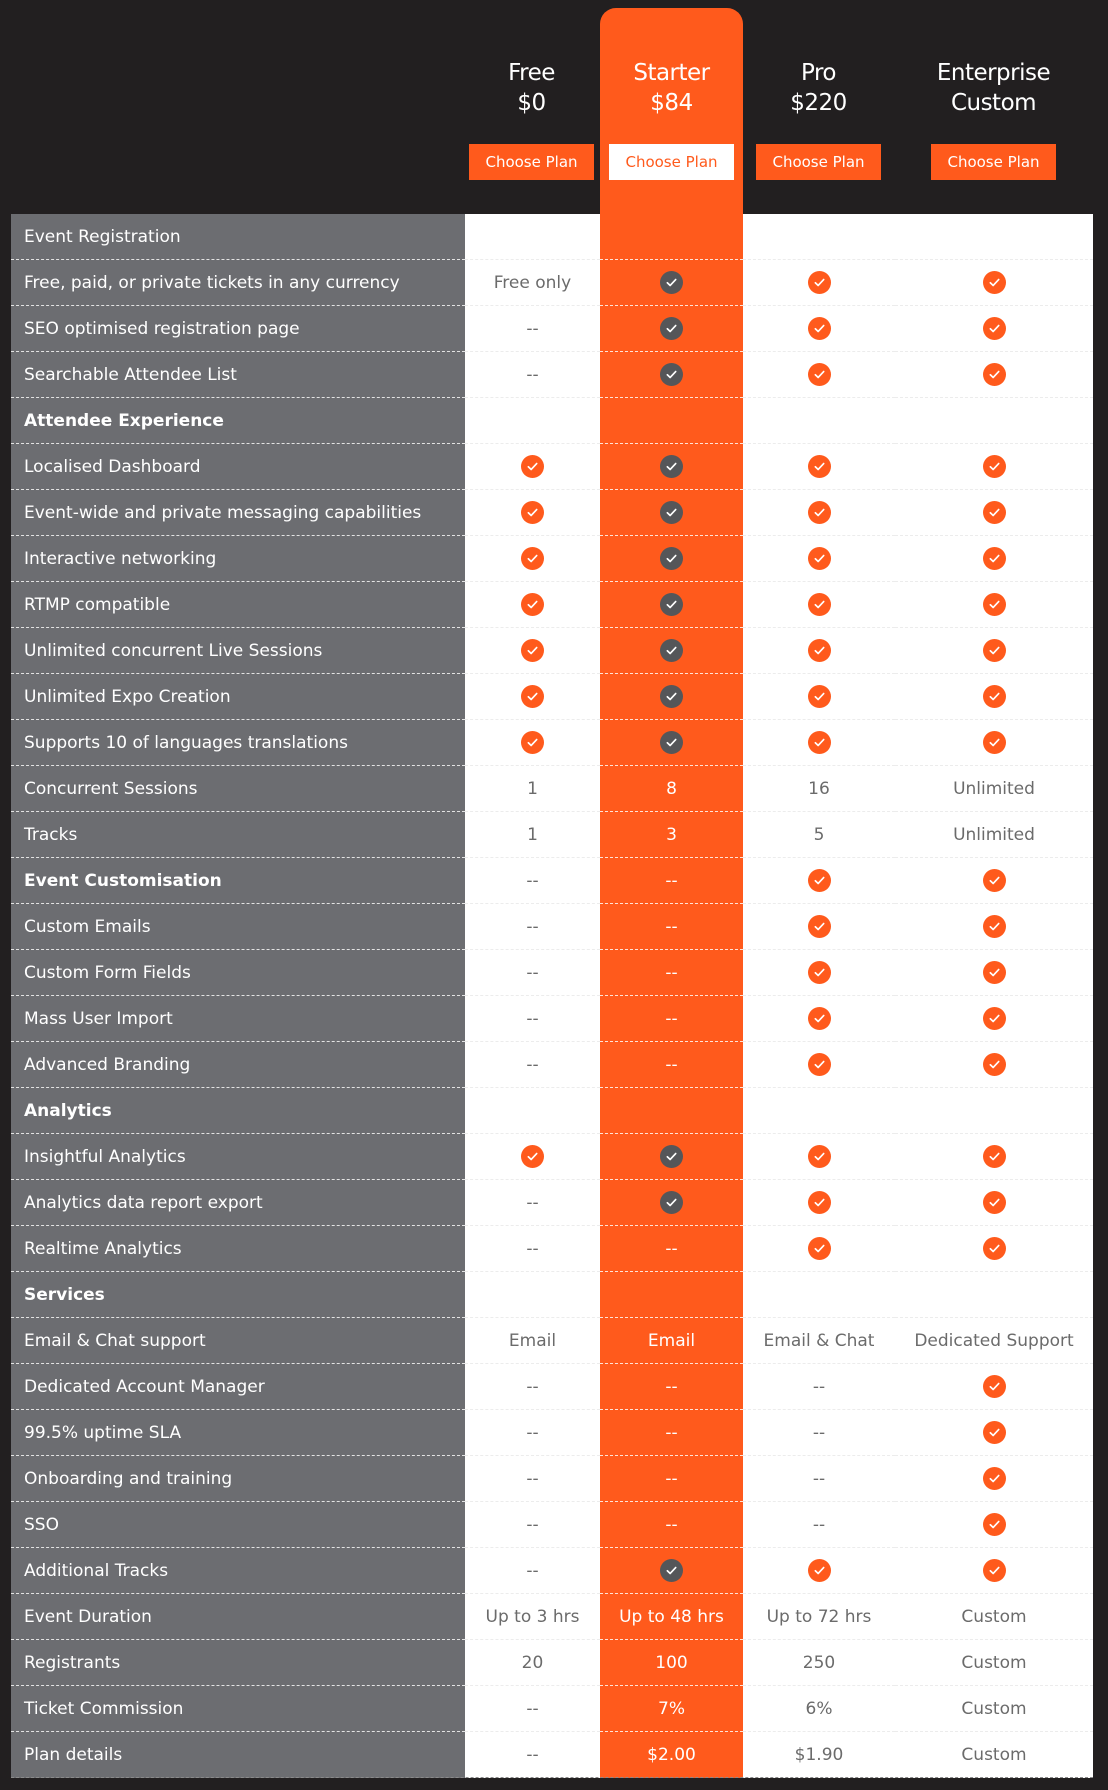 The image size is (1108, 1790). What do you see at coordinates (552, 973) in the screenshot?
I see `feature-row: Custom Form Fields -- --` at bounding box center [552, 973].